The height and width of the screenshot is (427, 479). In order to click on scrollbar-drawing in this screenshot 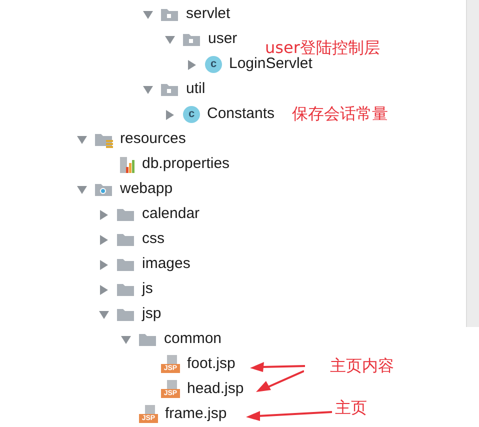, I will do `click(472, 163)`.